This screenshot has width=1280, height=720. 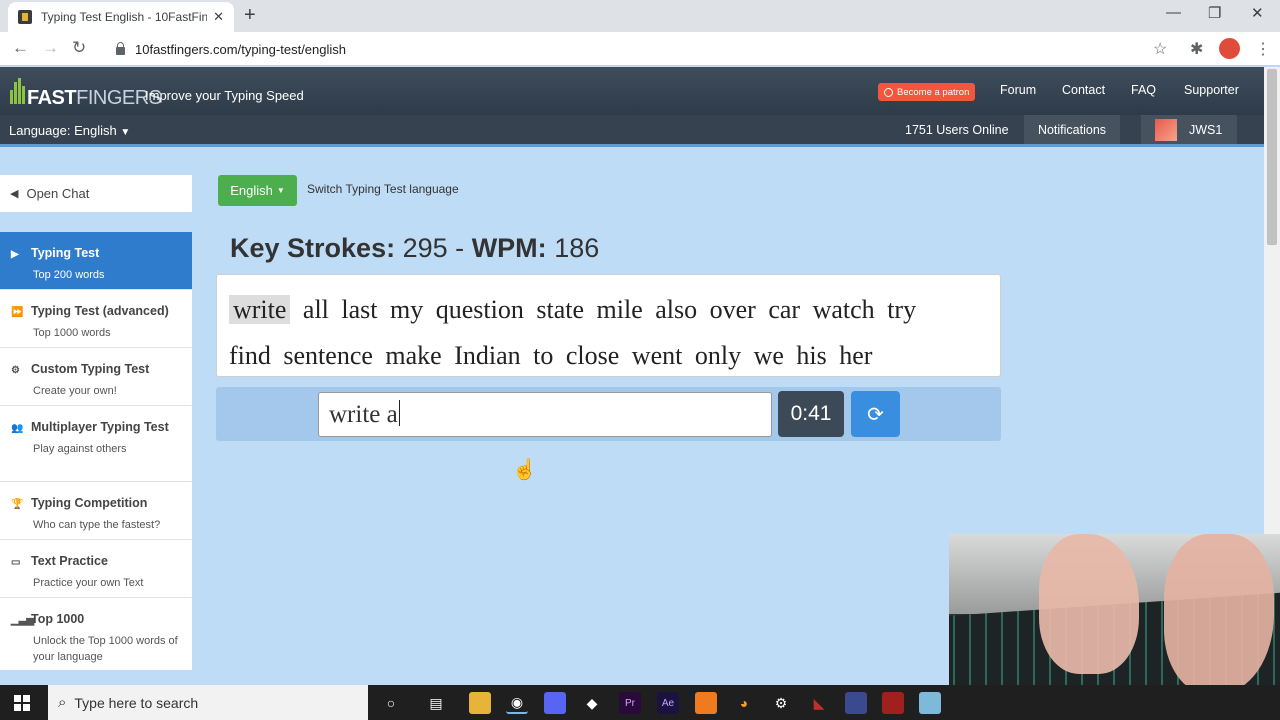 What do you see at coordinates (399, 413) in the screenshot?
I see `text-cursor` at bounding box center [399, 413].